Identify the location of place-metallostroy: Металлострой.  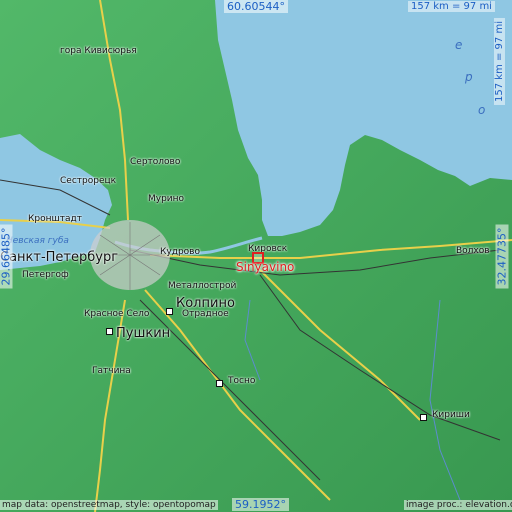
(202, 286).